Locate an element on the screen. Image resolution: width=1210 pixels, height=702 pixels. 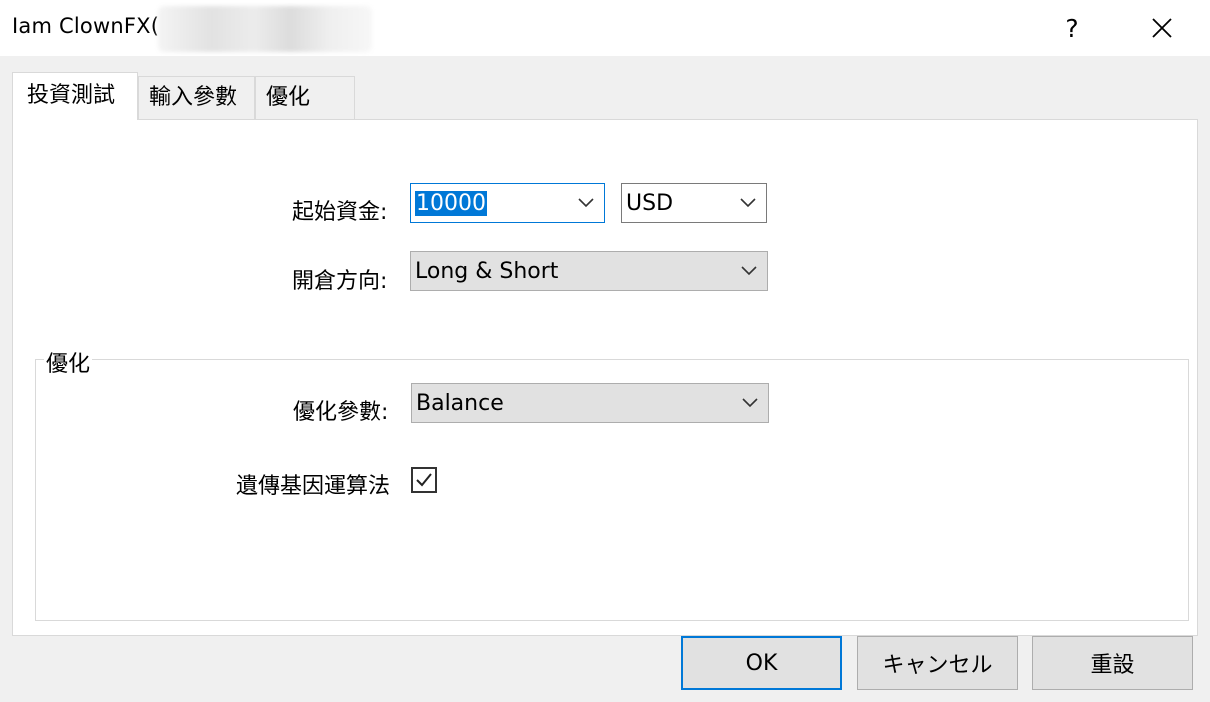
position-direction-value: Long & Short is located at coordinates (487, 271).